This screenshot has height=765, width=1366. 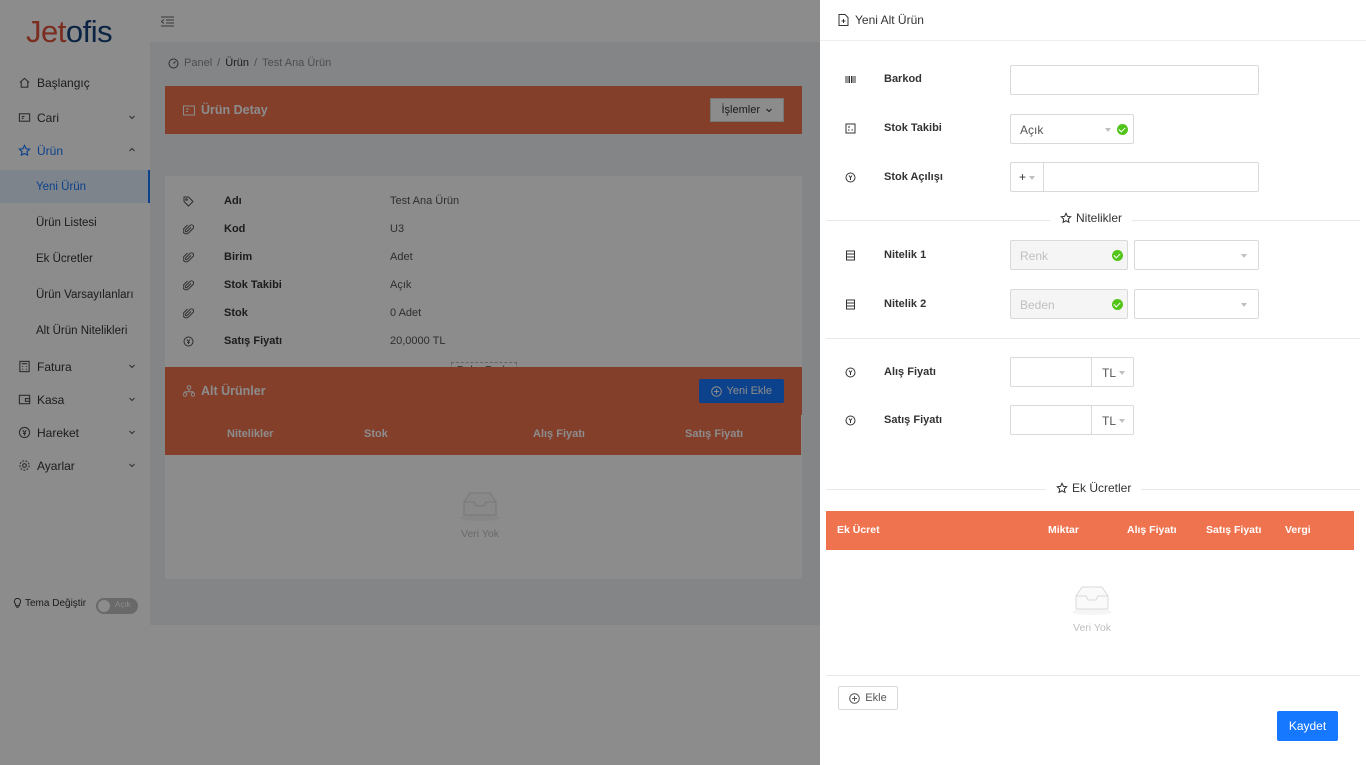 What do you see at coordinates (1034, 256) in the screenshot?
I see `nitelik1-value: Renk` at bounding box center [1034, 256].